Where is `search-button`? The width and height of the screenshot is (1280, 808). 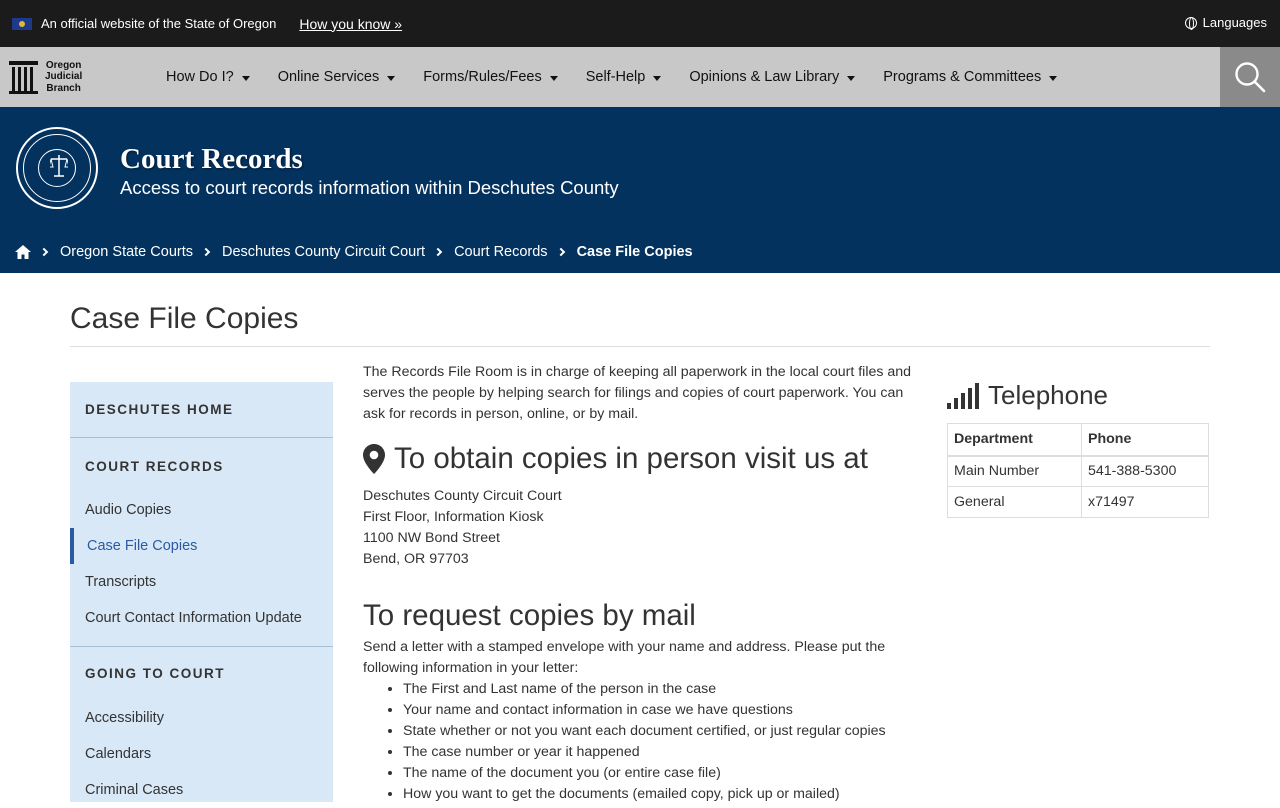
search-button is located at coordinates (1250, 77).